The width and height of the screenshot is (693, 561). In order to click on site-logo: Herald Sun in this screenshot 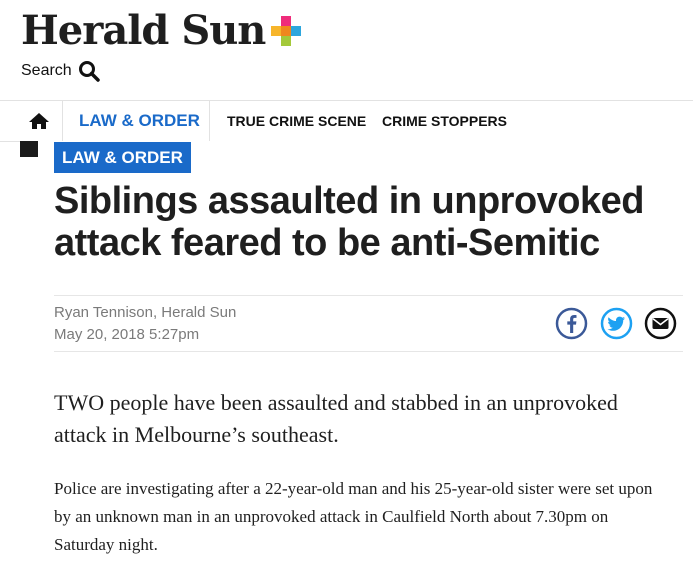, I will do `click(161, 31)`.